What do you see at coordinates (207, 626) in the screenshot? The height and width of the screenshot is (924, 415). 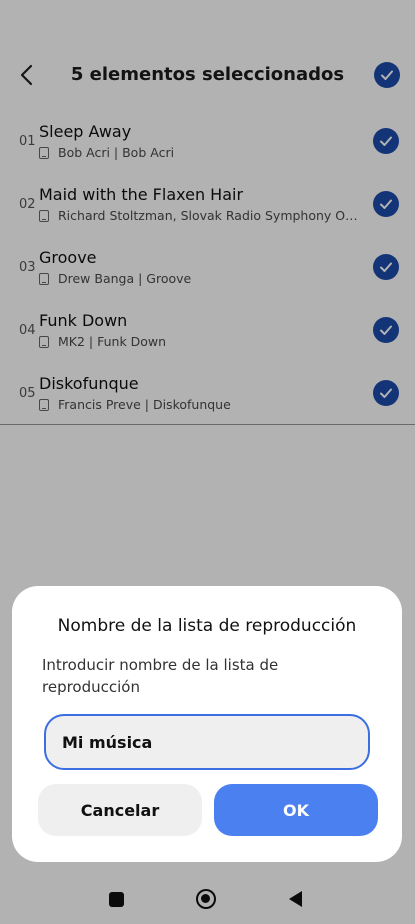 I see `dialog-title: Nombre de la lista de reproducción` at bounding box center [207, 626].